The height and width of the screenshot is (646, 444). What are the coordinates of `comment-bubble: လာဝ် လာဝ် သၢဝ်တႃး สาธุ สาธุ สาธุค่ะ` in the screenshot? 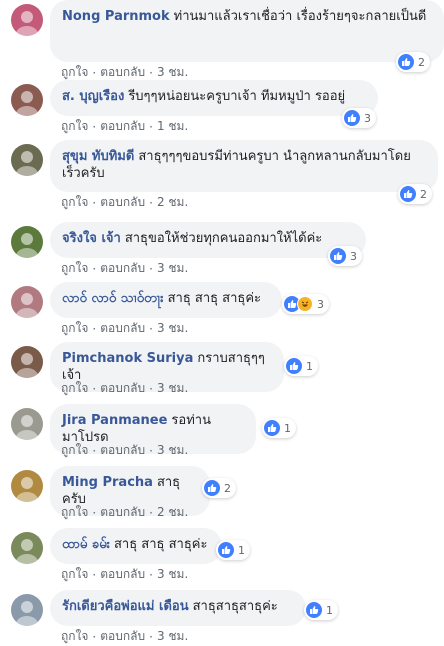 It's located at (166, 300).